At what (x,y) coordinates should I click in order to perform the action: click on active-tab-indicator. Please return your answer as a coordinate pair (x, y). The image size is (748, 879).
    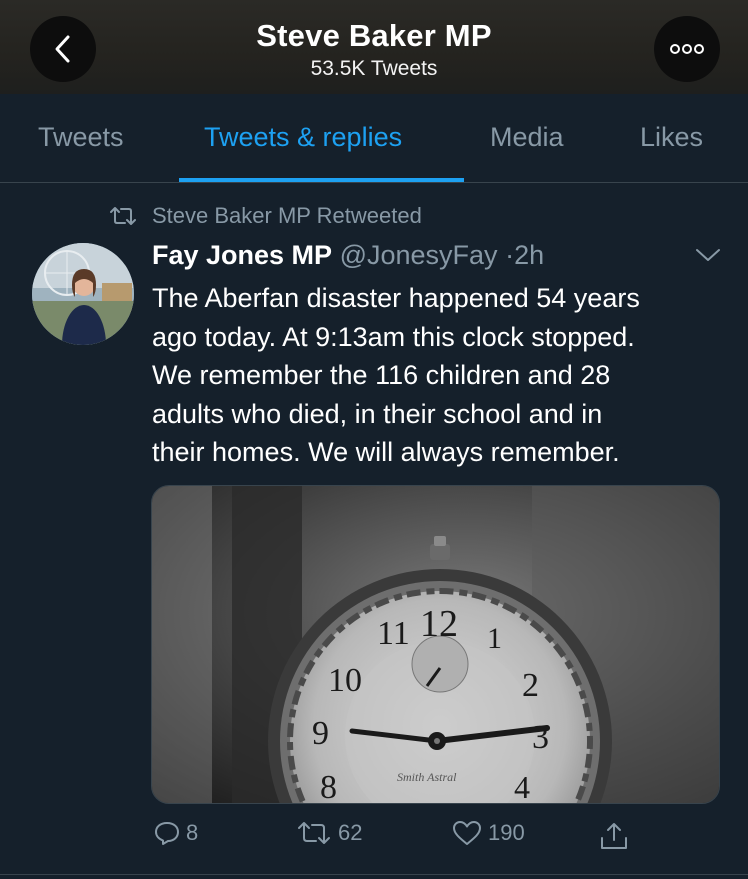
    Looking at the image, I should click on (321, 180).